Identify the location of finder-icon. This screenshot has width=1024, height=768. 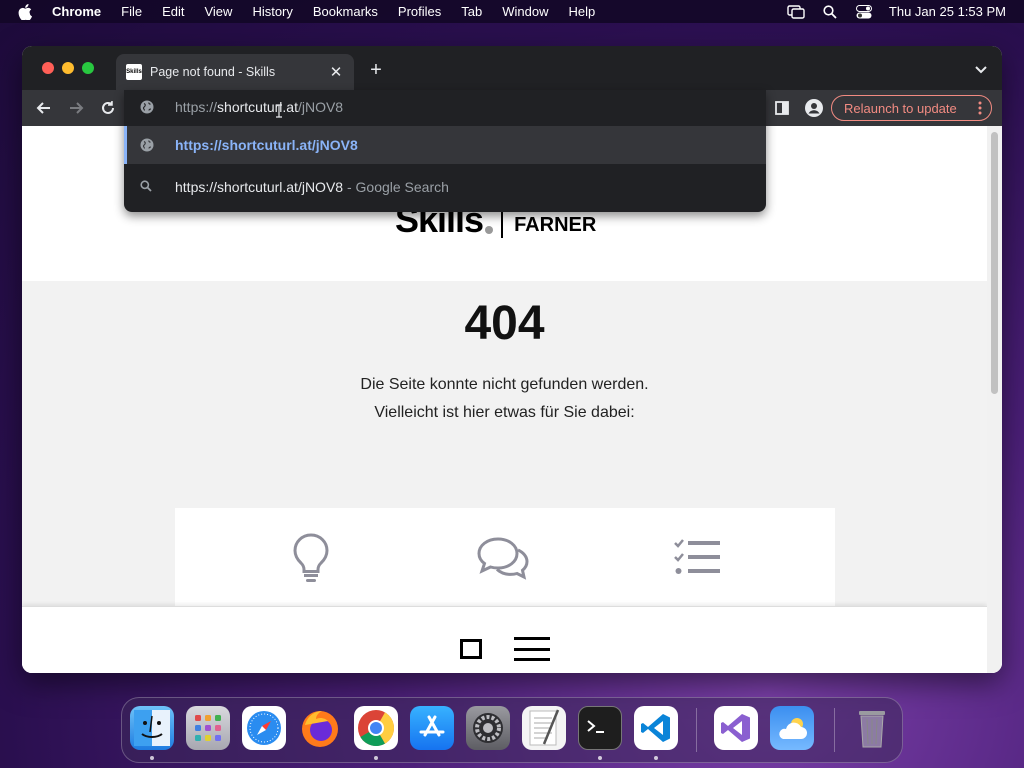
(152, 728).